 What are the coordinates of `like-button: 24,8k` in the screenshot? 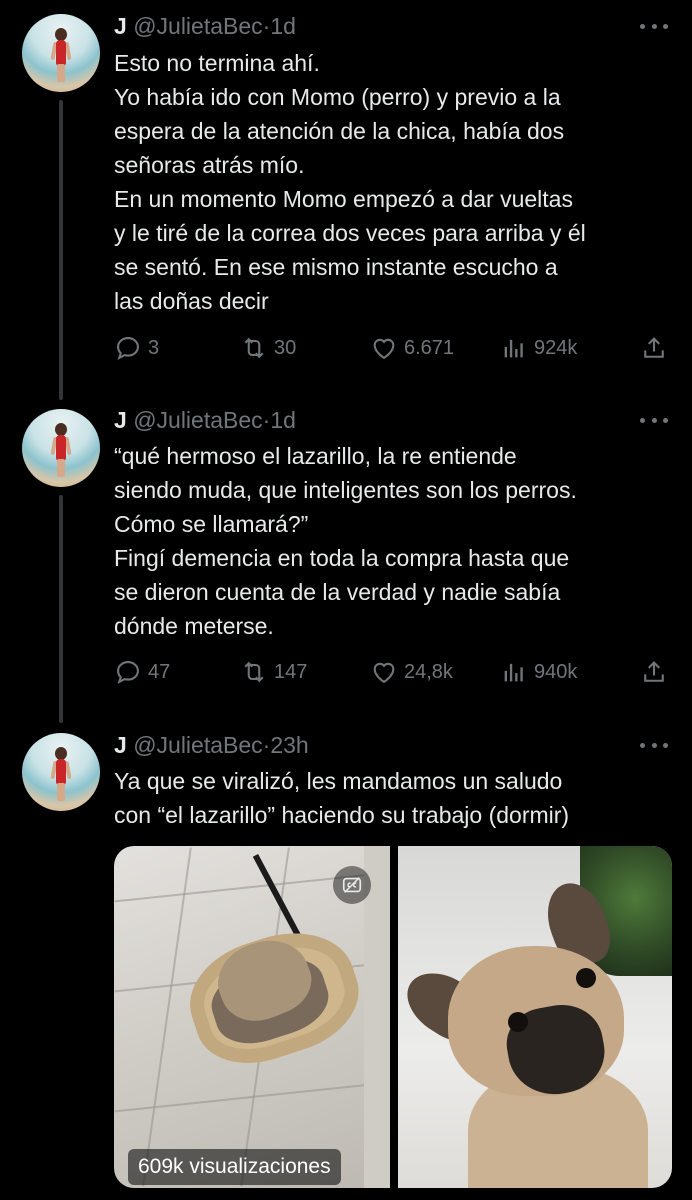 It's located at (411, 672).